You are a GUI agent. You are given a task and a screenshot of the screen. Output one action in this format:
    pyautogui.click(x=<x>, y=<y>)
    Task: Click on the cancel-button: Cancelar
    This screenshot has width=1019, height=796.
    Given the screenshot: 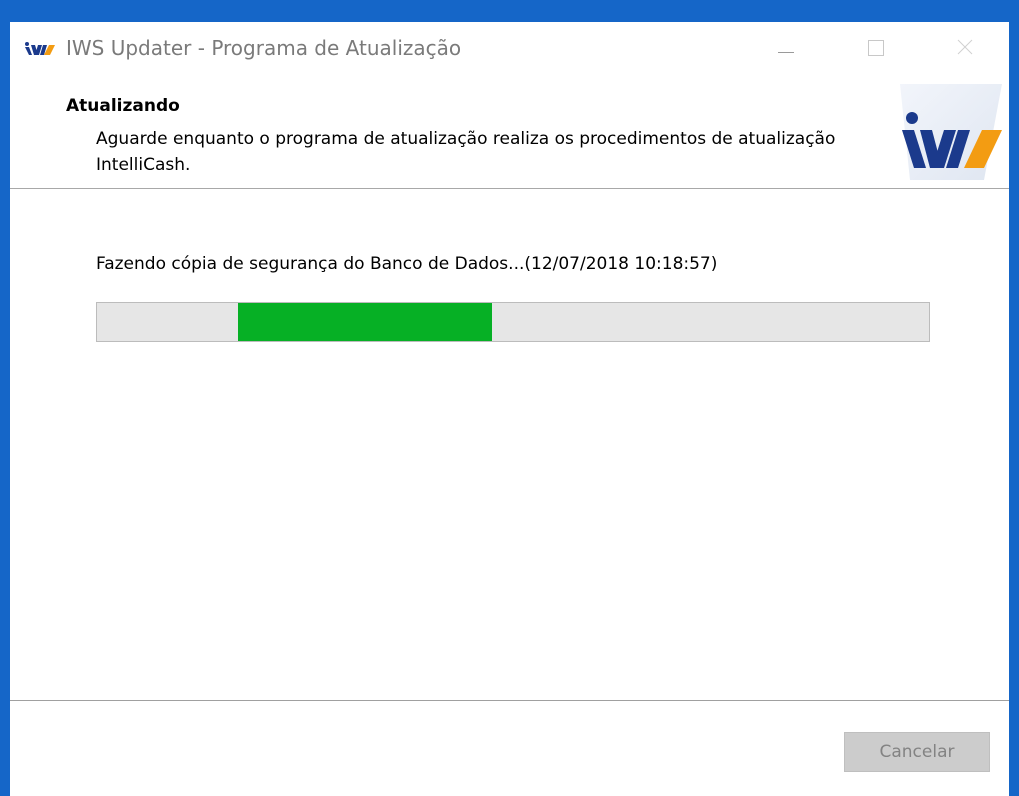 What is the action you would take?
    pyautogui.click(x=917, y=752)
    